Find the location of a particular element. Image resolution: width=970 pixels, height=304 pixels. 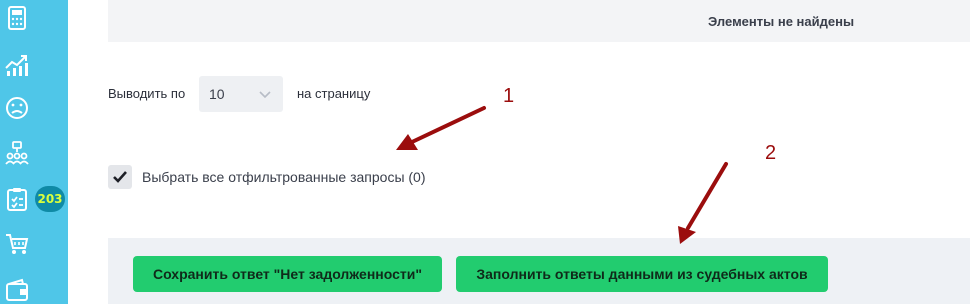

growth-chart-icon is located at coordinates (17, 65).